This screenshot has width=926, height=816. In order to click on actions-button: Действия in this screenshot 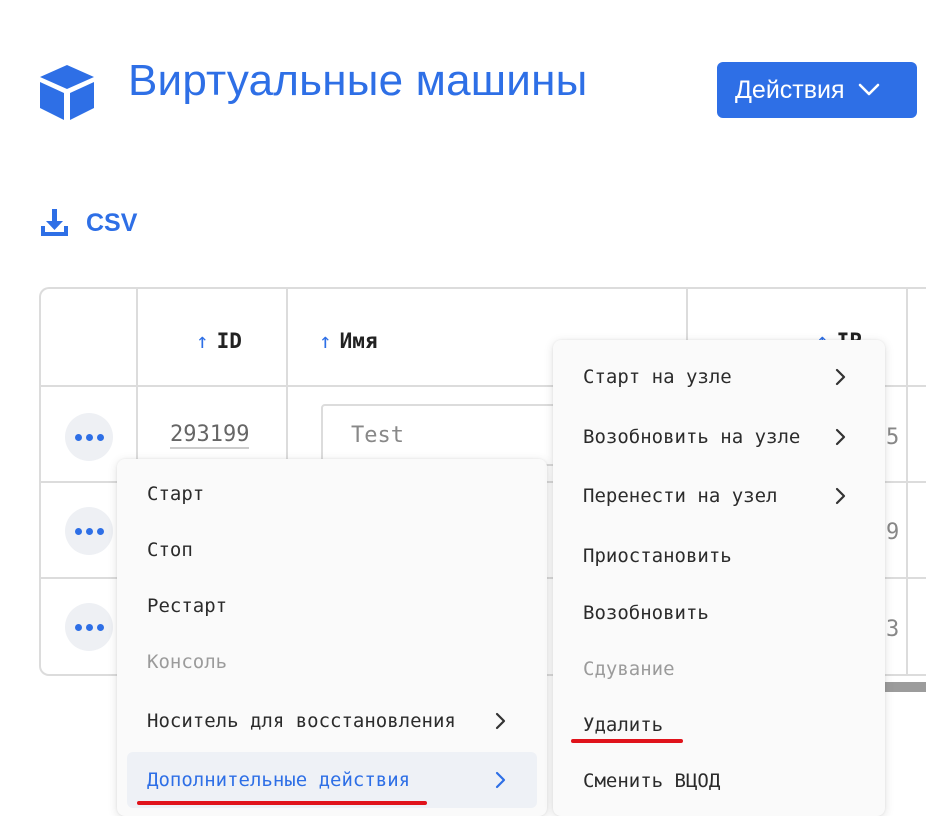, I will do `click(817, 90)`.